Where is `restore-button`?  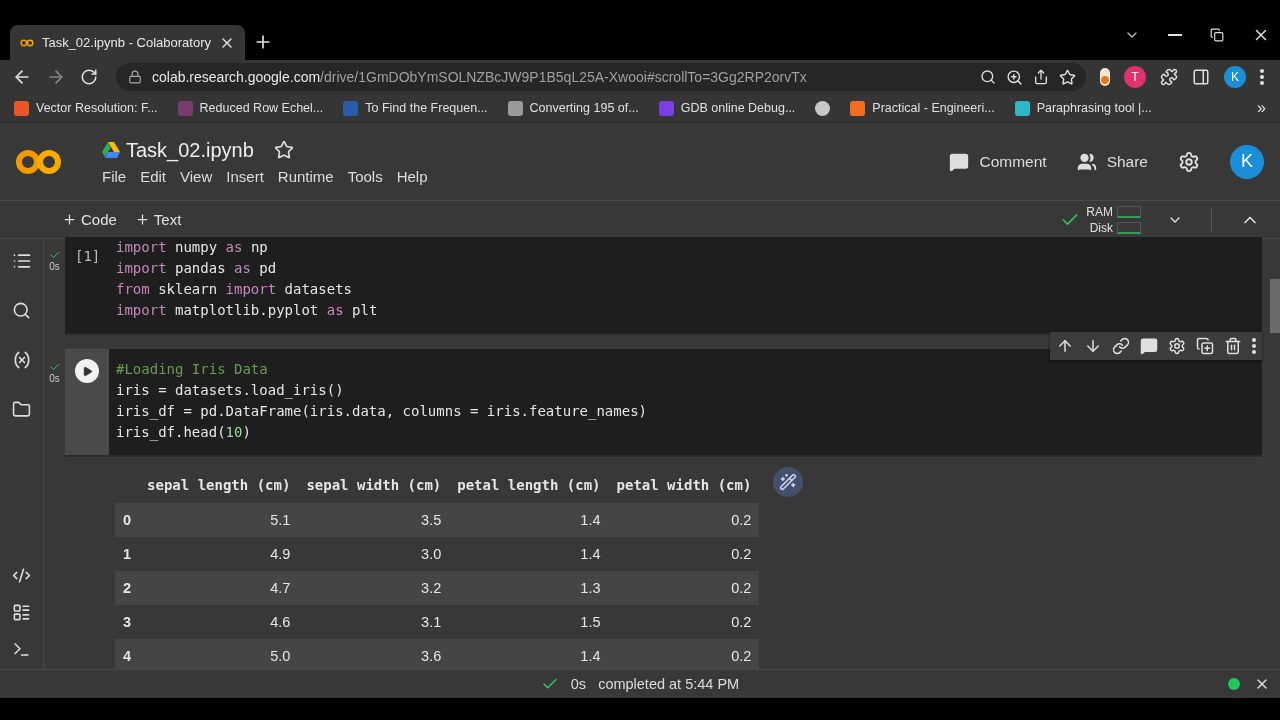 restore-button is located at coordinates (1217, 35).